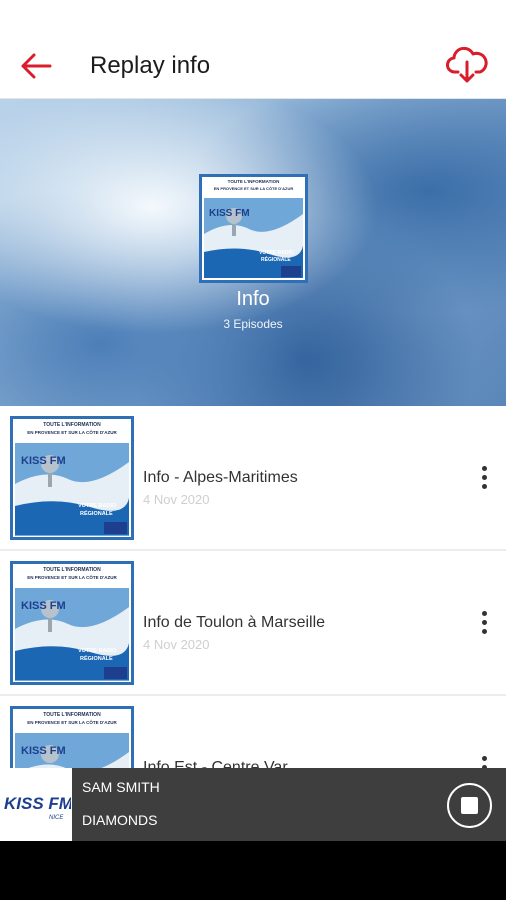 The height and width of the screenshot is (900, 506). I want to click on station-city: NICE, so click(56, 818).